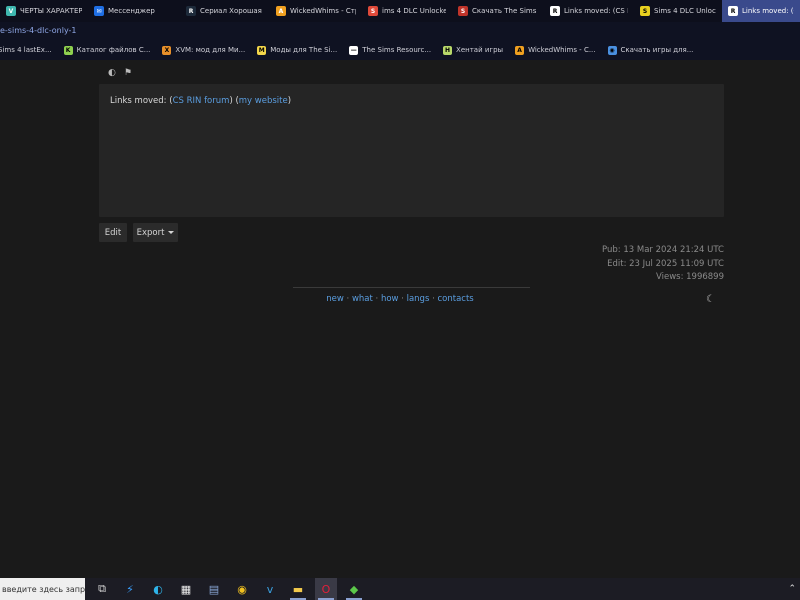 This screenshot has height=600, width=800. I want to click on footer-link-contacts: contacts, so click(456, 299).